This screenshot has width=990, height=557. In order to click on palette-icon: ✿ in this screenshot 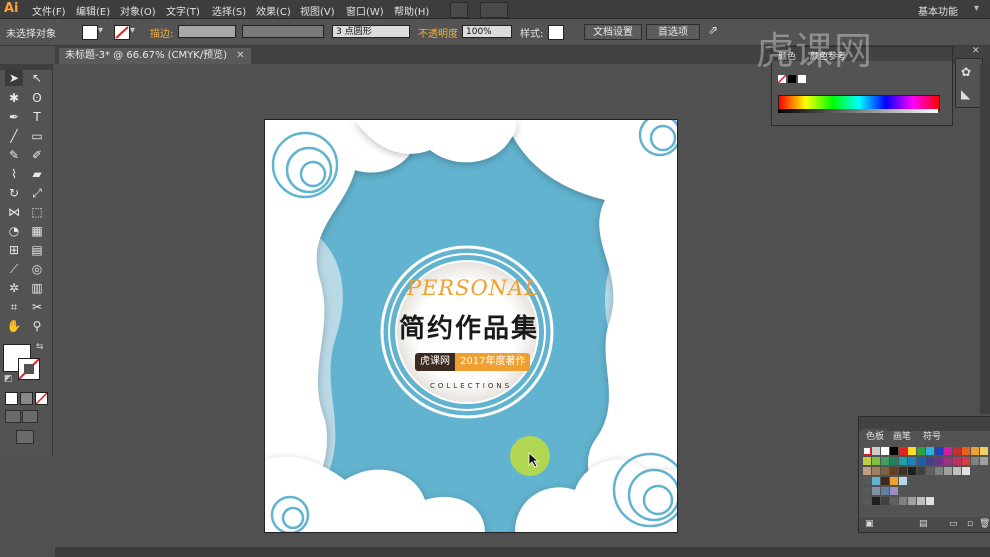, I will do `click(969, 72)`.